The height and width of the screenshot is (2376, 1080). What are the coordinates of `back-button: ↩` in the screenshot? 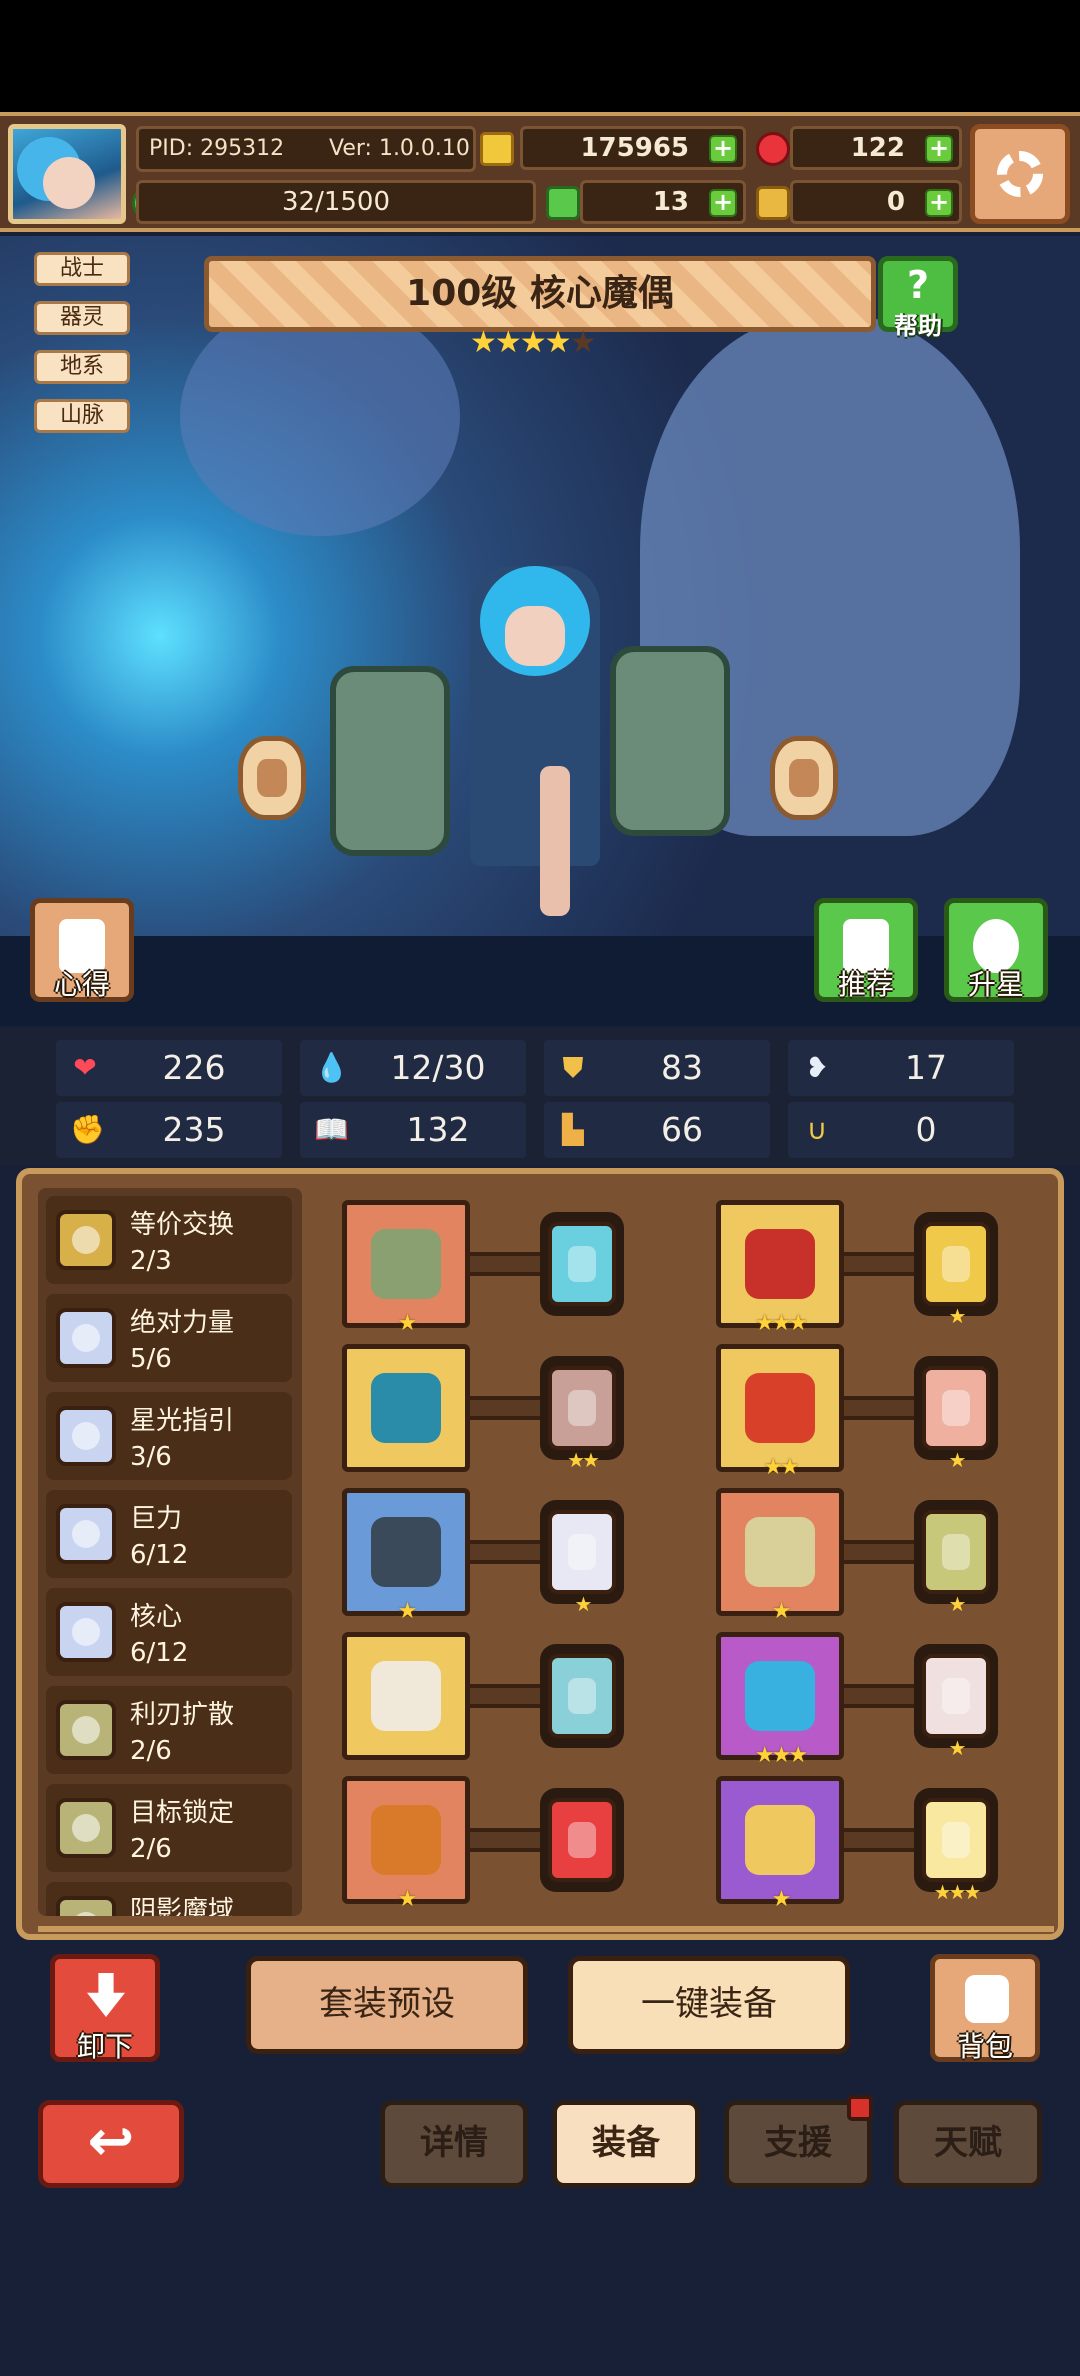 It's located at (111, 2144).